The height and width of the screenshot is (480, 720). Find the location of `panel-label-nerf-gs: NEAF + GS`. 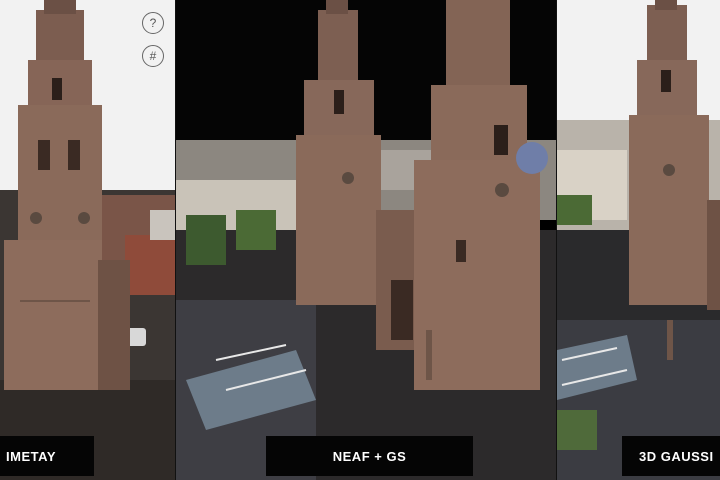

panel-label-nerf-gs: NEAF + GS is located at coordinates (369, 456).